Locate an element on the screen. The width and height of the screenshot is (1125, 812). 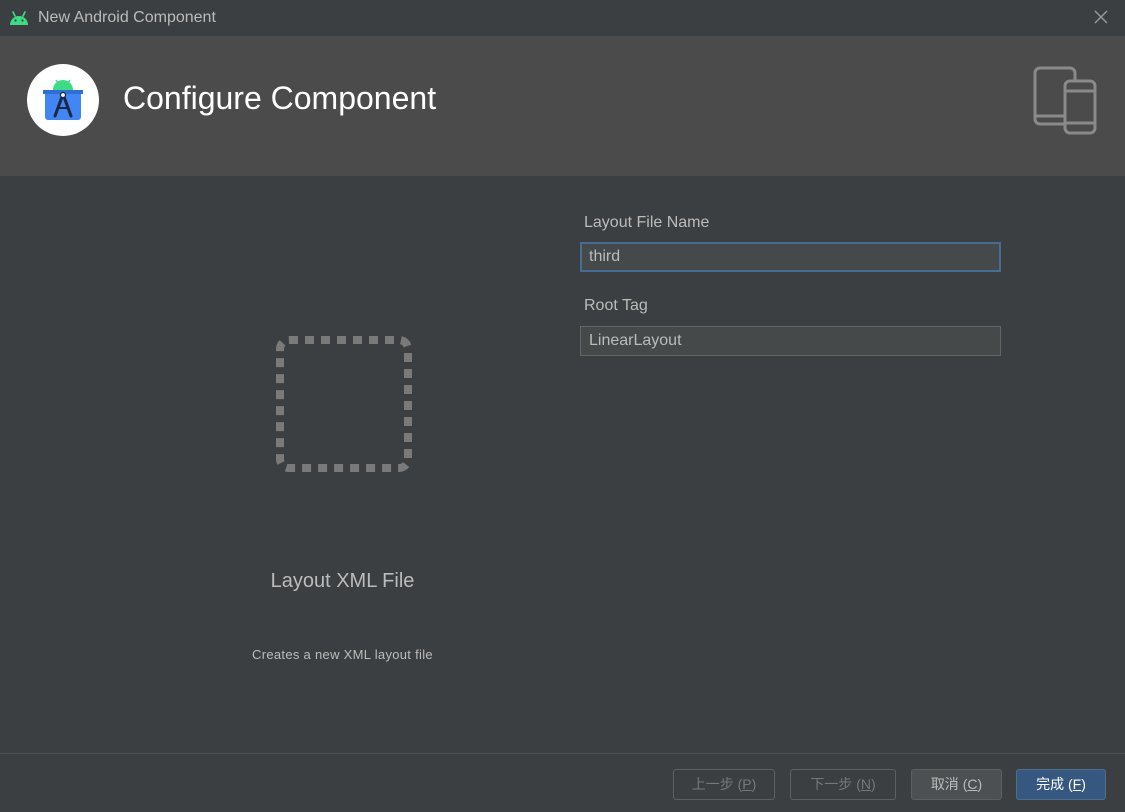
window-title: New Android Component is located at coordinates (127, 17).